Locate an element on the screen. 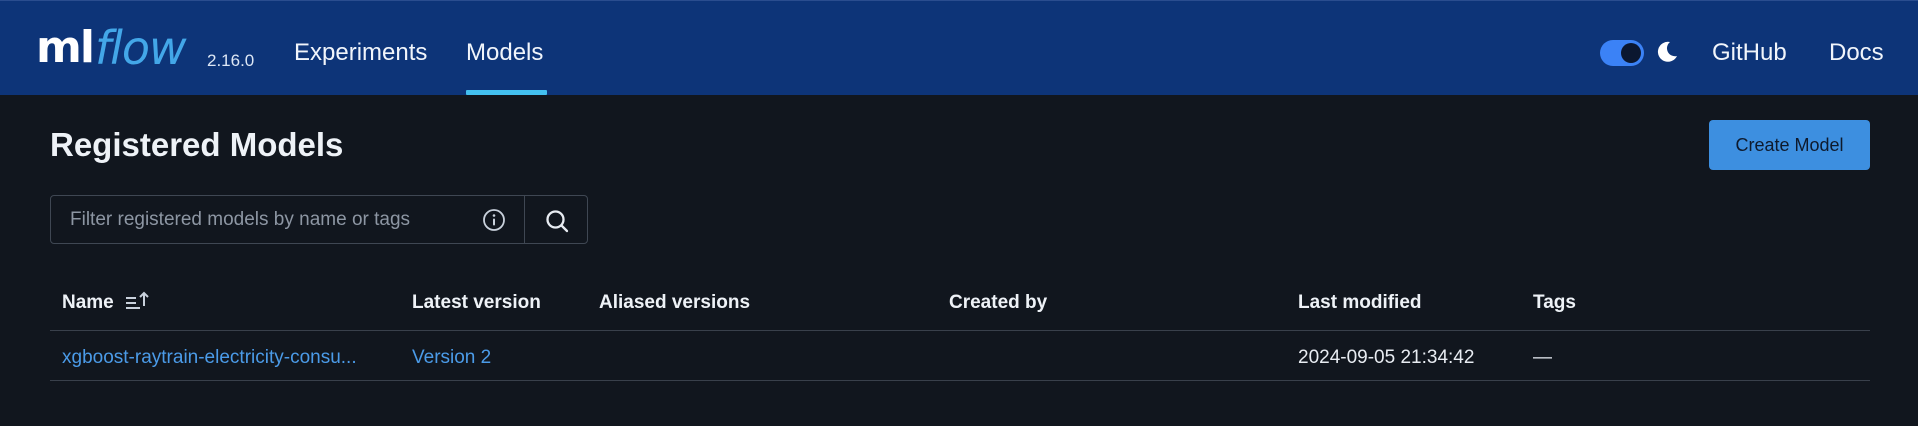 This screenshot has width=1918, height=426. column-header-aliased-versions: Aliased versions is located at coordinates (675, 302).